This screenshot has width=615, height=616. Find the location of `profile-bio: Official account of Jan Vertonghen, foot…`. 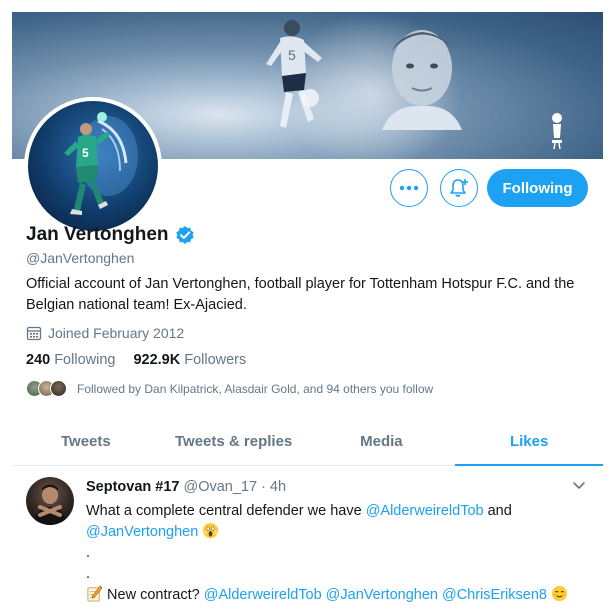

profile-bio: Official account of Jan Vertonghen, foot… is located at coordinates (300, 294).